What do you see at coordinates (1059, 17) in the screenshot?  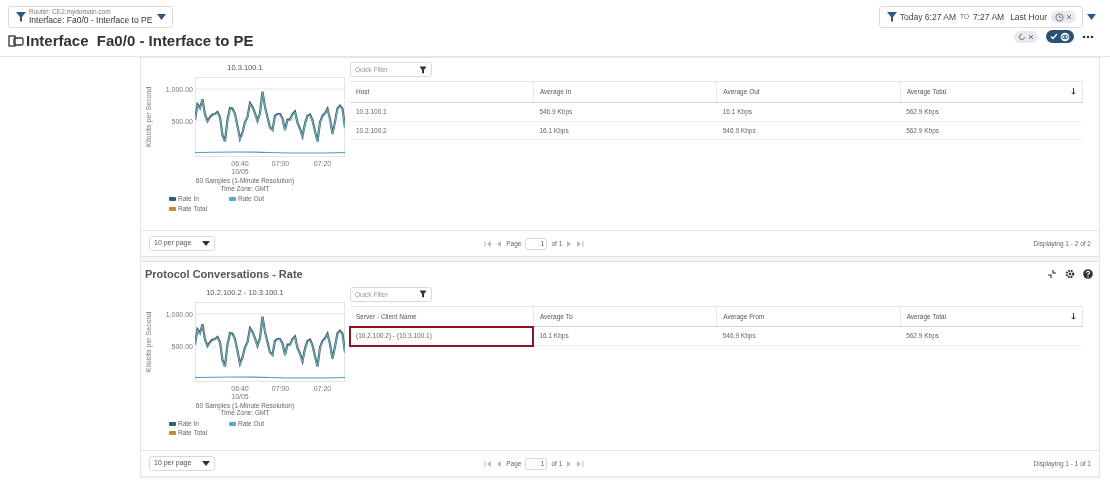 I see `clock-icon` at bounding box center [1059, 17].